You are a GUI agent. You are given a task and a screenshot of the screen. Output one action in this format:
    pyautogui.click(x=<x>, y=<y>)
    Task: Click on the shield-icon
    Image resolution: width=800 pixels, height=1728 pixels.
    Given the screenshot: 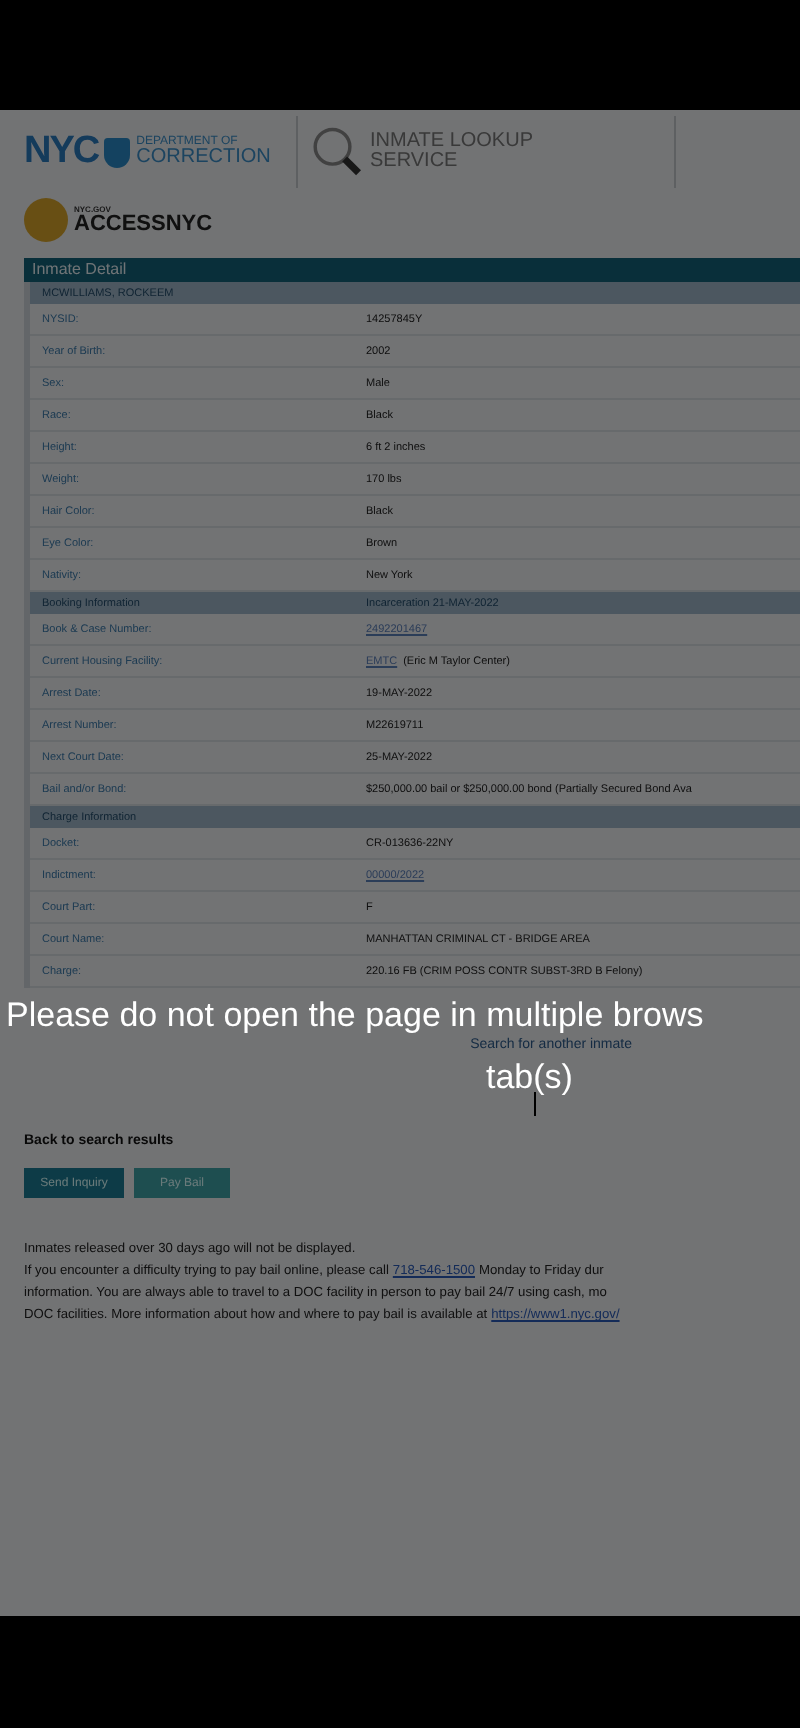 What is the action you would take?
    pyautogui.click(x=117, y=152)
    